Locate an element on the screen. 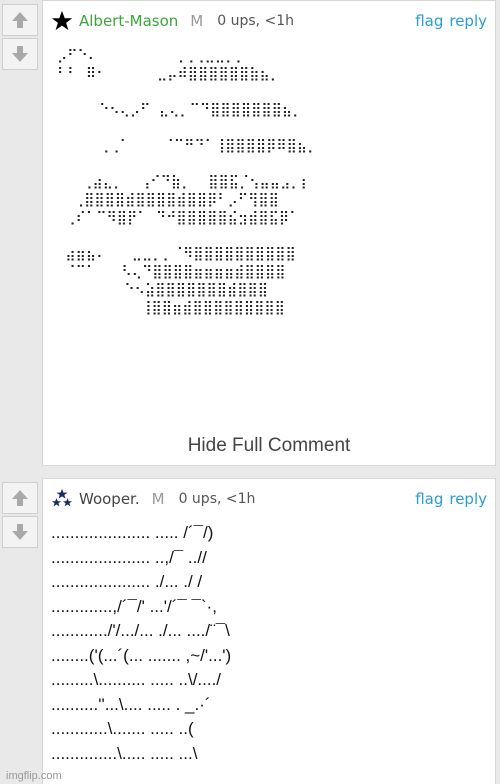 The width and height of the screenshot is (500, 784). tri-star-icon is located at coordinates (62, 497).